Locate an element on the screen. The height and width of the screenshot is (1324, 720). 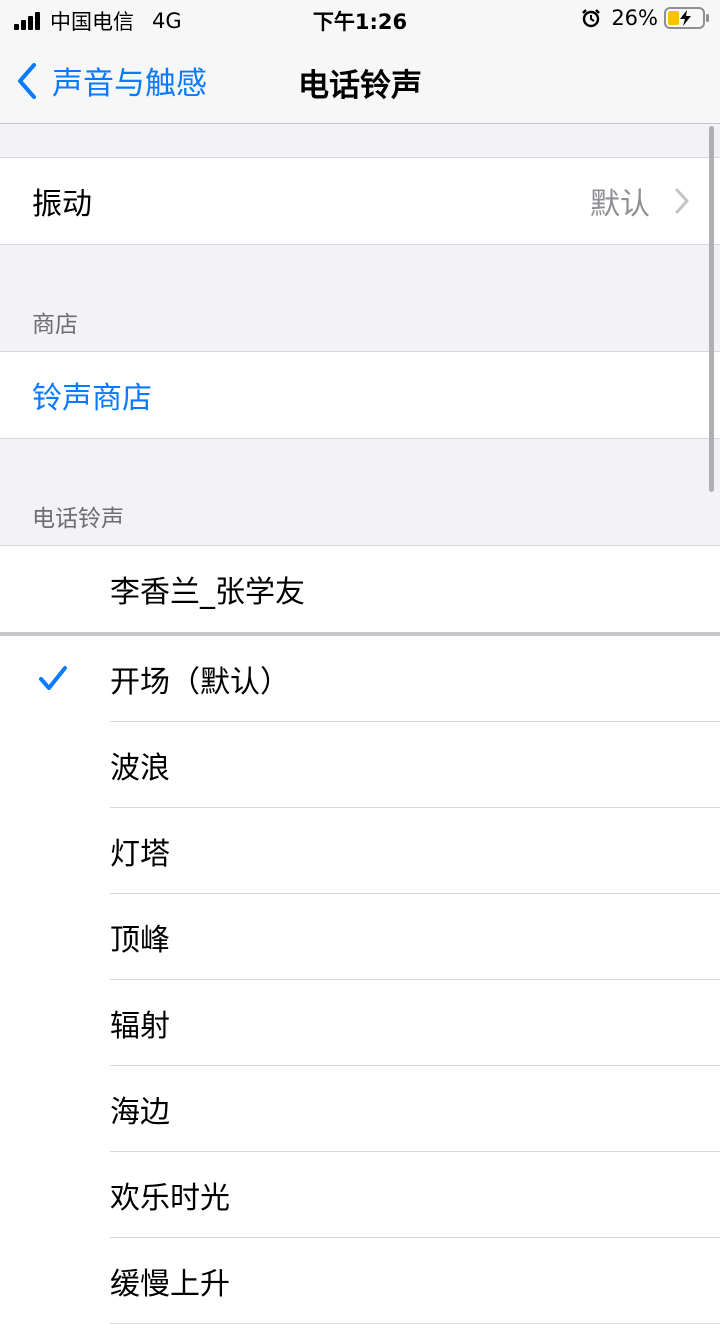
checkmark-icon is located at coordinates (53, 678).